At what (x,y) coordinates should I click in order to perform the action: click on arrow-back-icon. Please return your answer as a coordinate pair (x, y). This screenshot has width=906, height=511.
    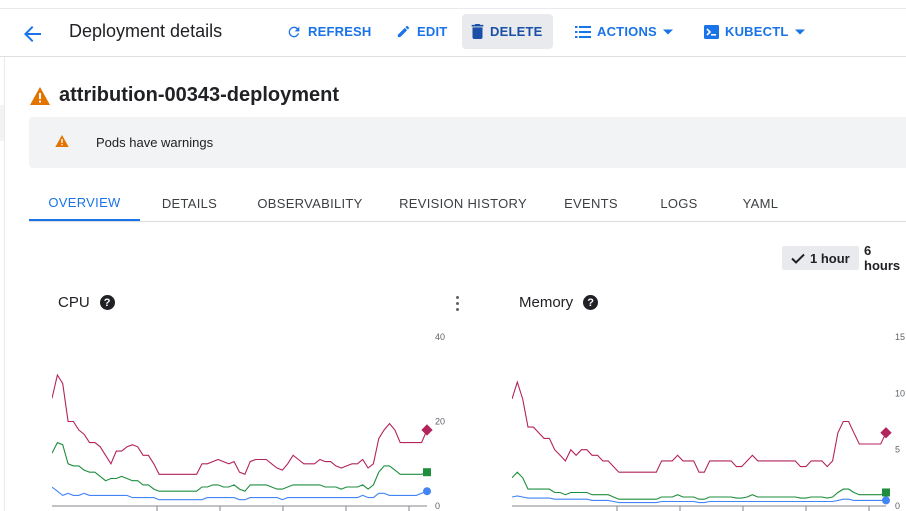
    Looking at the image, I should click on (32, 34).